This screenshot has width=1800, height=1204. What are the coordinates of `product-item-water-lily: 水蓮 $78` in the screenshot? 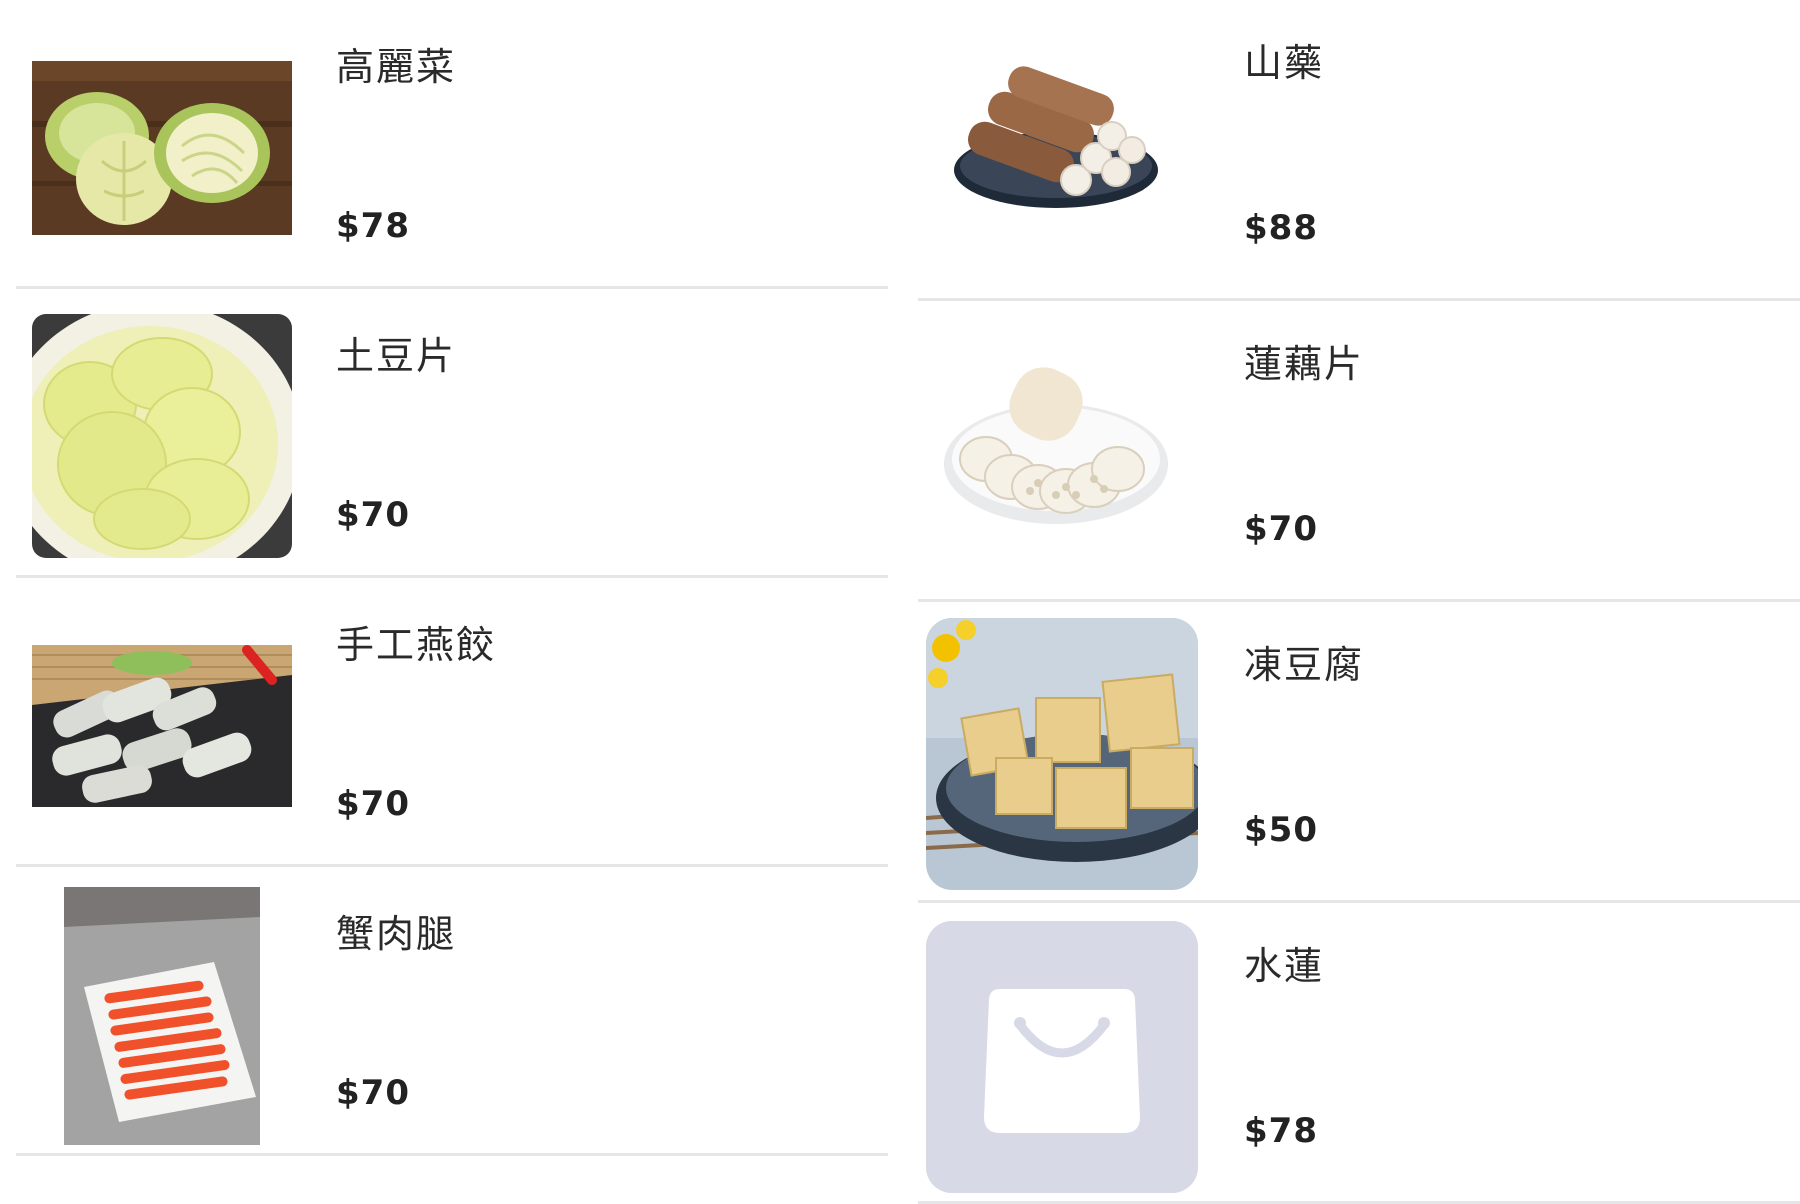 It's located at (1359, 1053).